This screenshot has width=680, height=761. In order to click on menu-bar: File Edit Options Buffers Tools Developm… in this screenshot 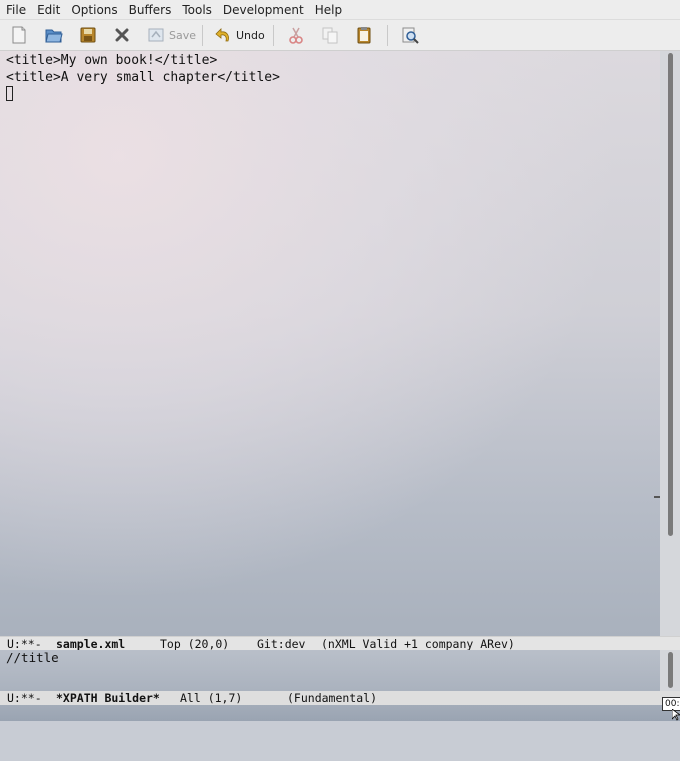, I will do `click(340, 10)`.